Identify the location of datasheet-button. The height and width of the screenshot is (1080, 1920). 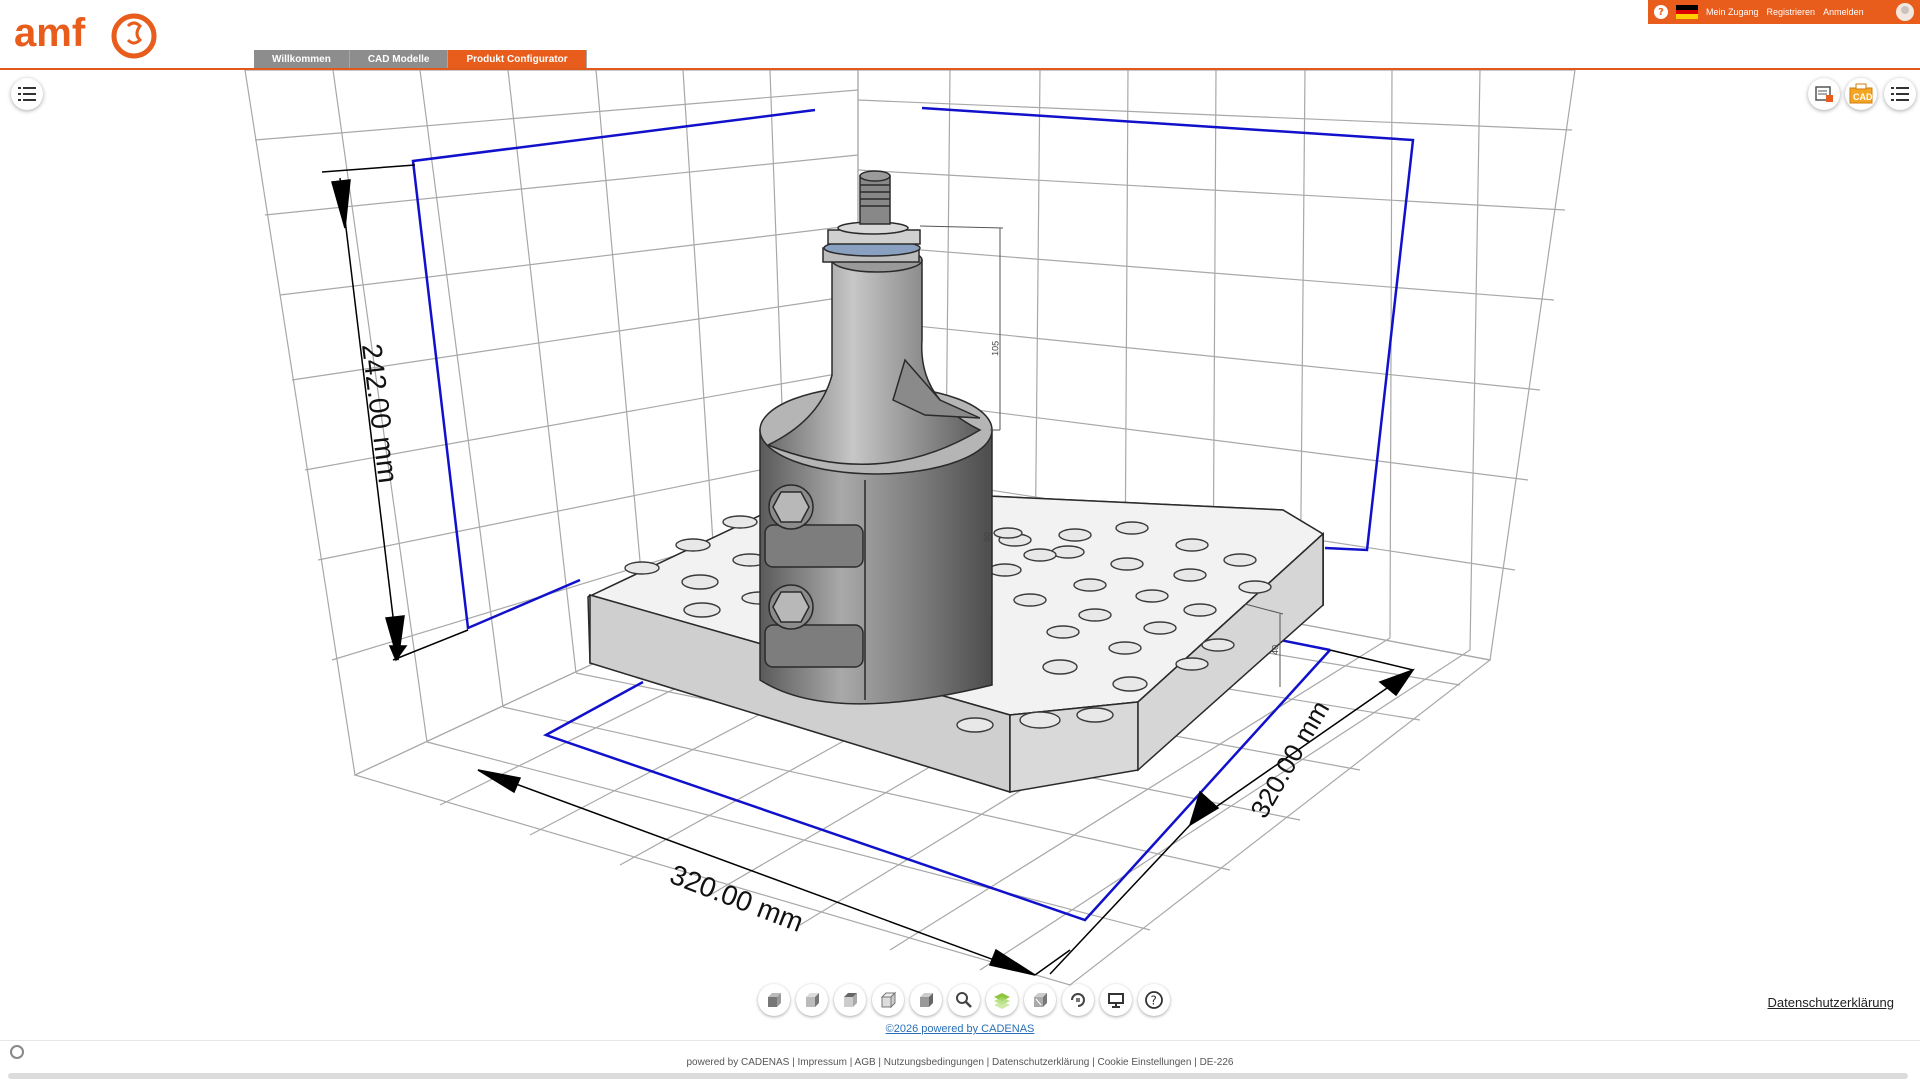
(1824, 94).